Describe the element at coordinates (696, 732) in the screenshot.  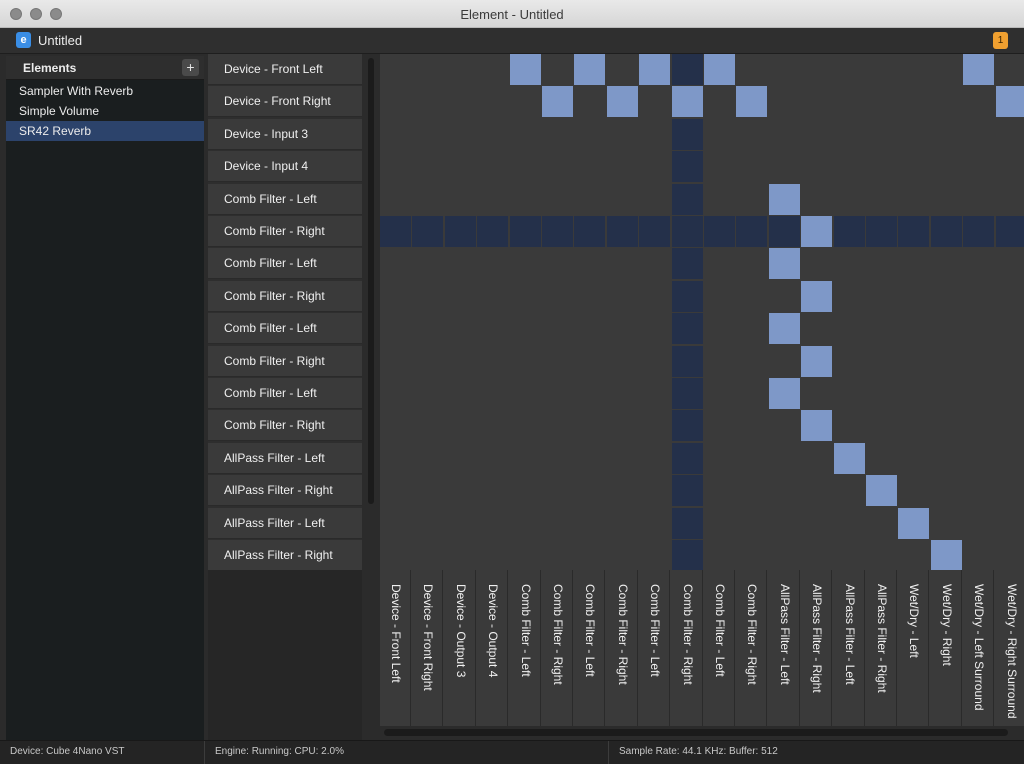
I see `horizontal-scrollbar-thumb` at that location.